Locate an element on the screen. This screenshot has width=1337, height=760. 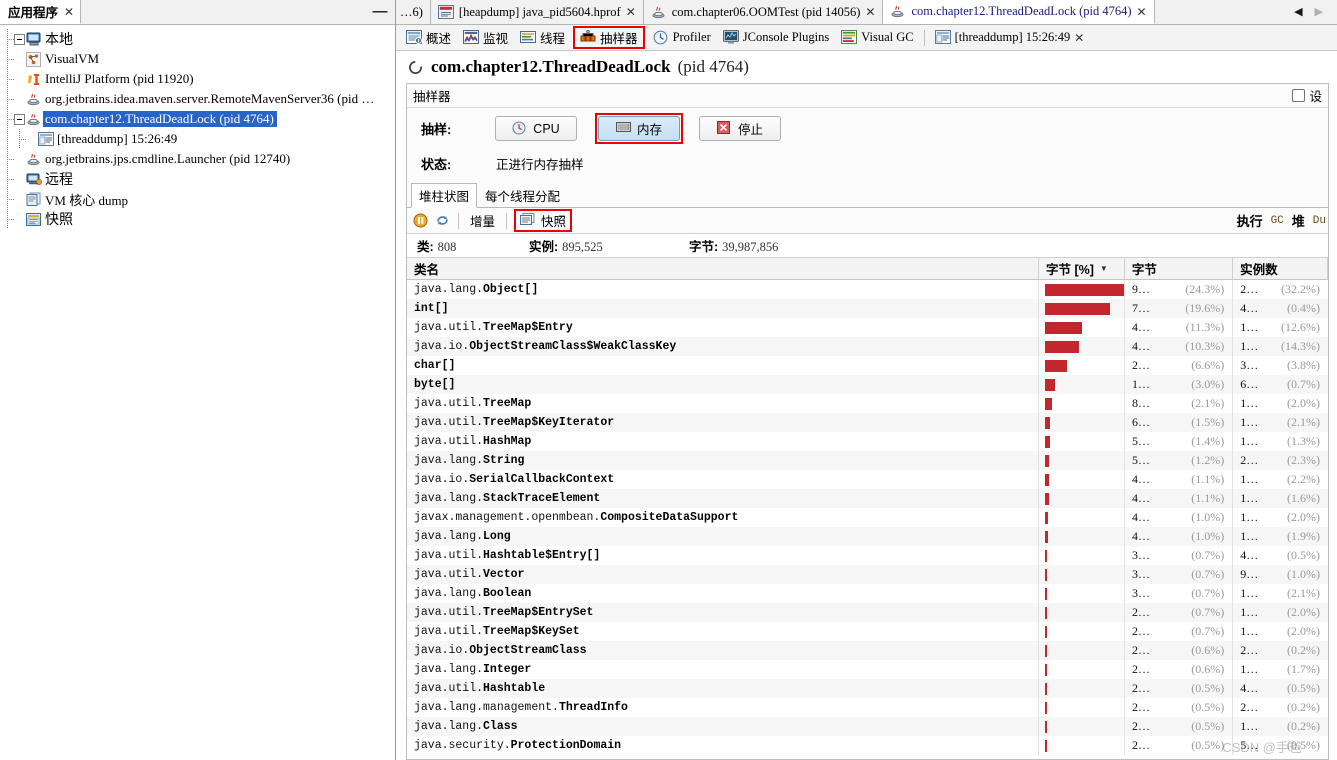
run-gc-label: GC is located at coordinates (1277, 220).